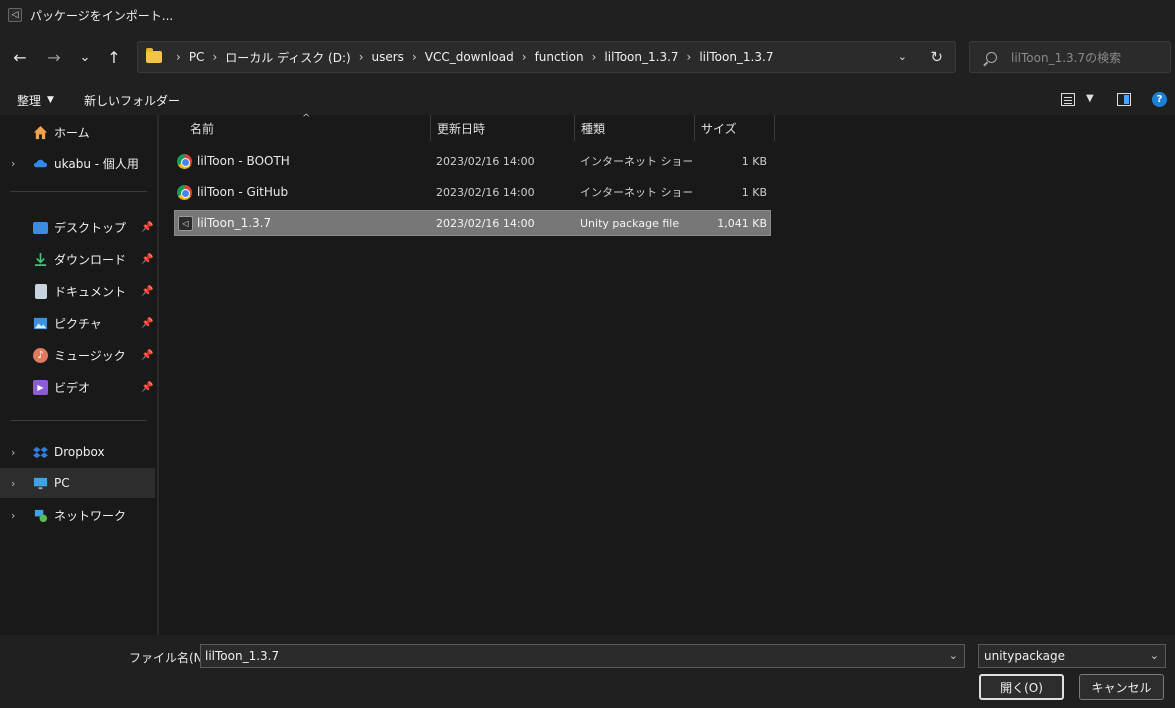 Image resolution: width=1175 pixels, height=708 pixels. I want to click on sidebar-item-label: ピクチャ, so click(78, 323).